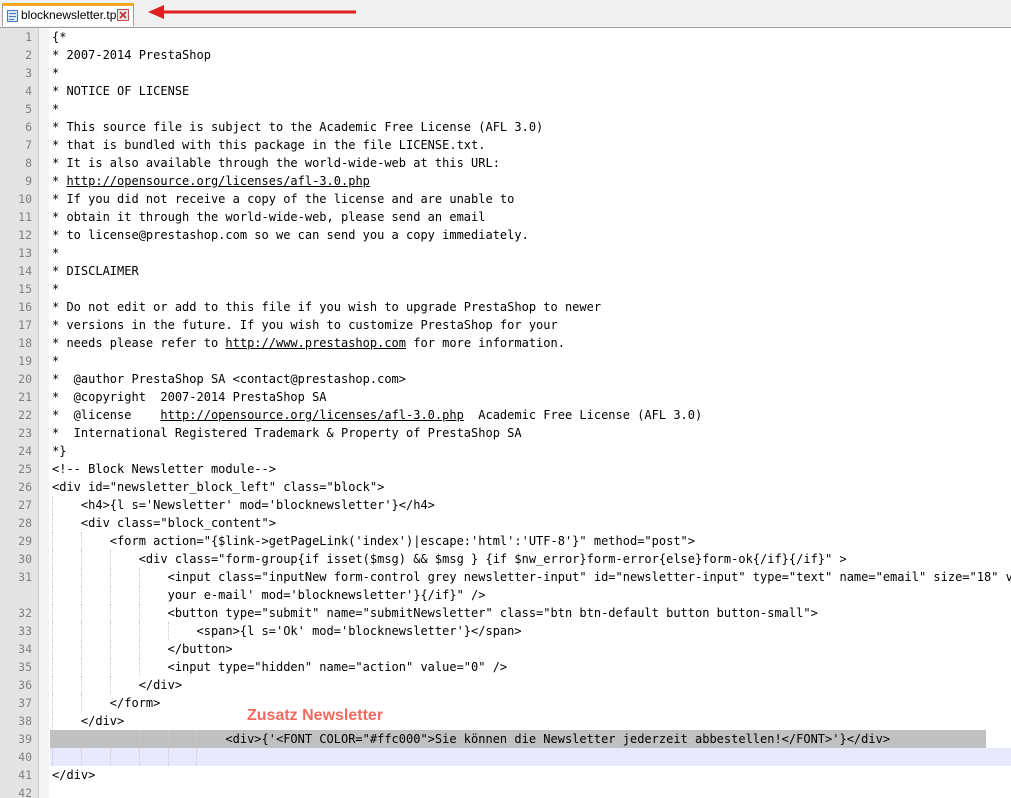 The height and width of the screenshot is (798, 1011). Describe the element at coordinates (106, 703) in the screenshot. I see `code-text: </form>` at that location.